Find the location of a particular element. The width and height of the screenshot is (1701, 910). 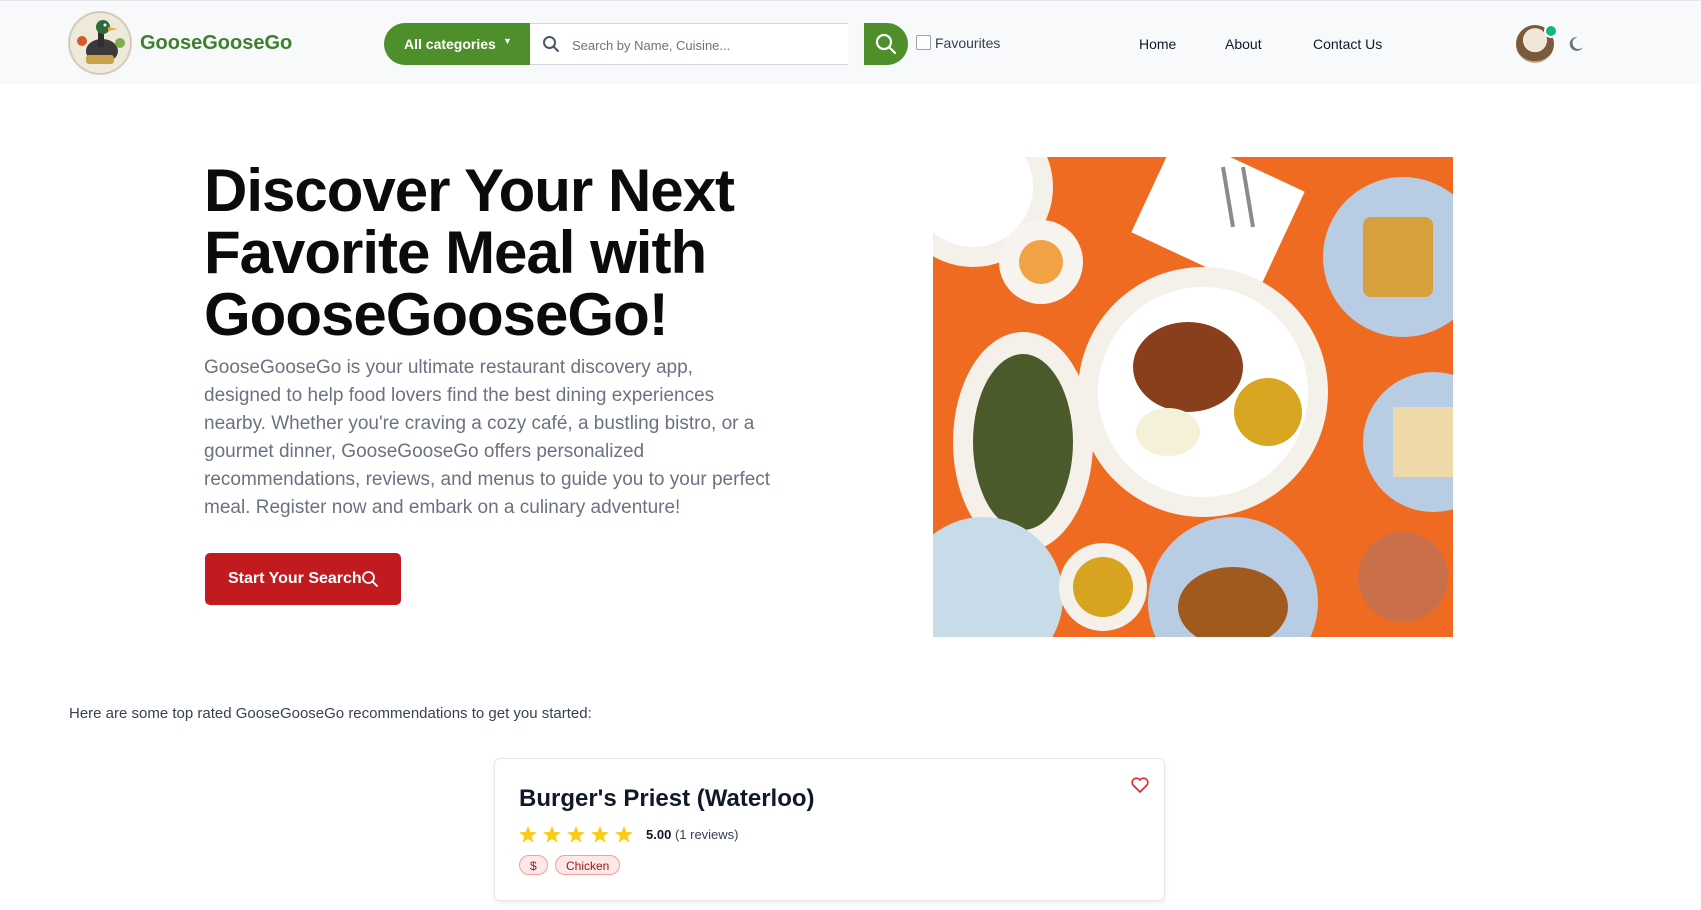

search-input is located at coordinates (707, 45).